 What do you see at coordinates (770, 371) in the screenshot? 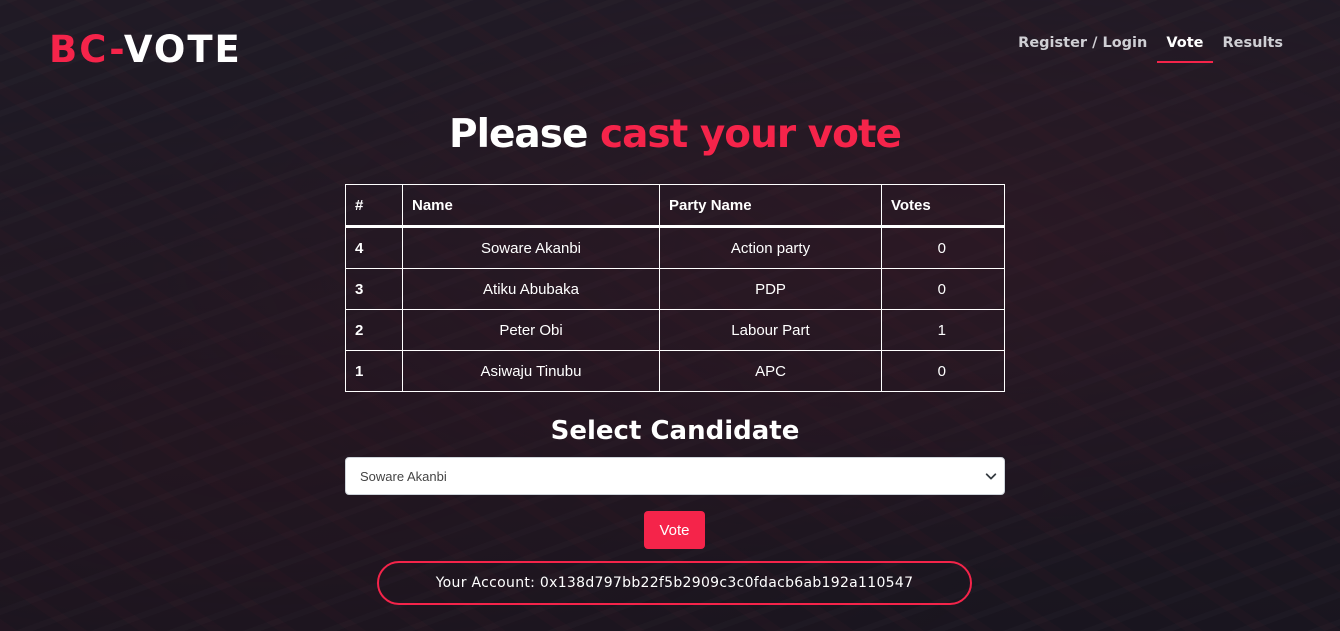
I see `cell-party: APC` at bounding box center [770, 371].